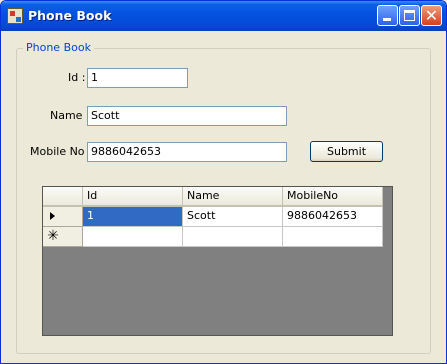 The height and width of the screenshot is (364, 447). Describe the element at coordinates (187, 116) in the screenshot. I see `name-field: Scott` at that location.